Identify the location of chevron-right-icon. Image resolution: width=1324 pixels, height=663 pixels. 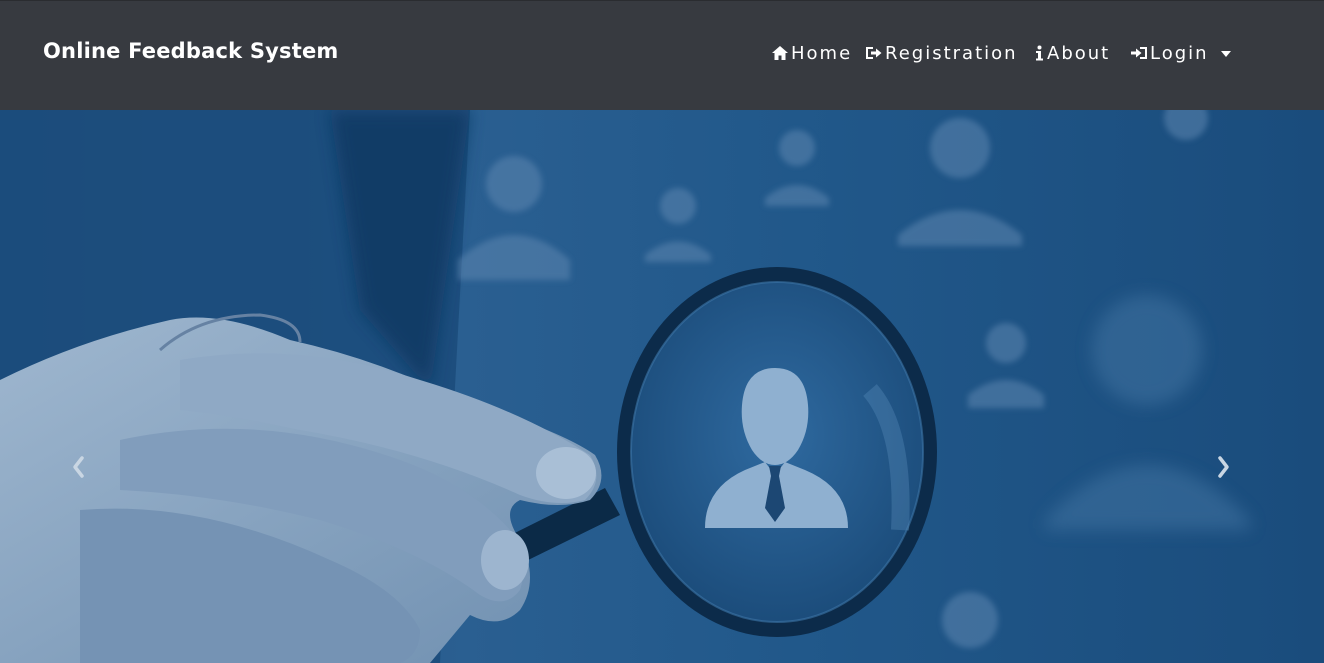
(1223, 467).